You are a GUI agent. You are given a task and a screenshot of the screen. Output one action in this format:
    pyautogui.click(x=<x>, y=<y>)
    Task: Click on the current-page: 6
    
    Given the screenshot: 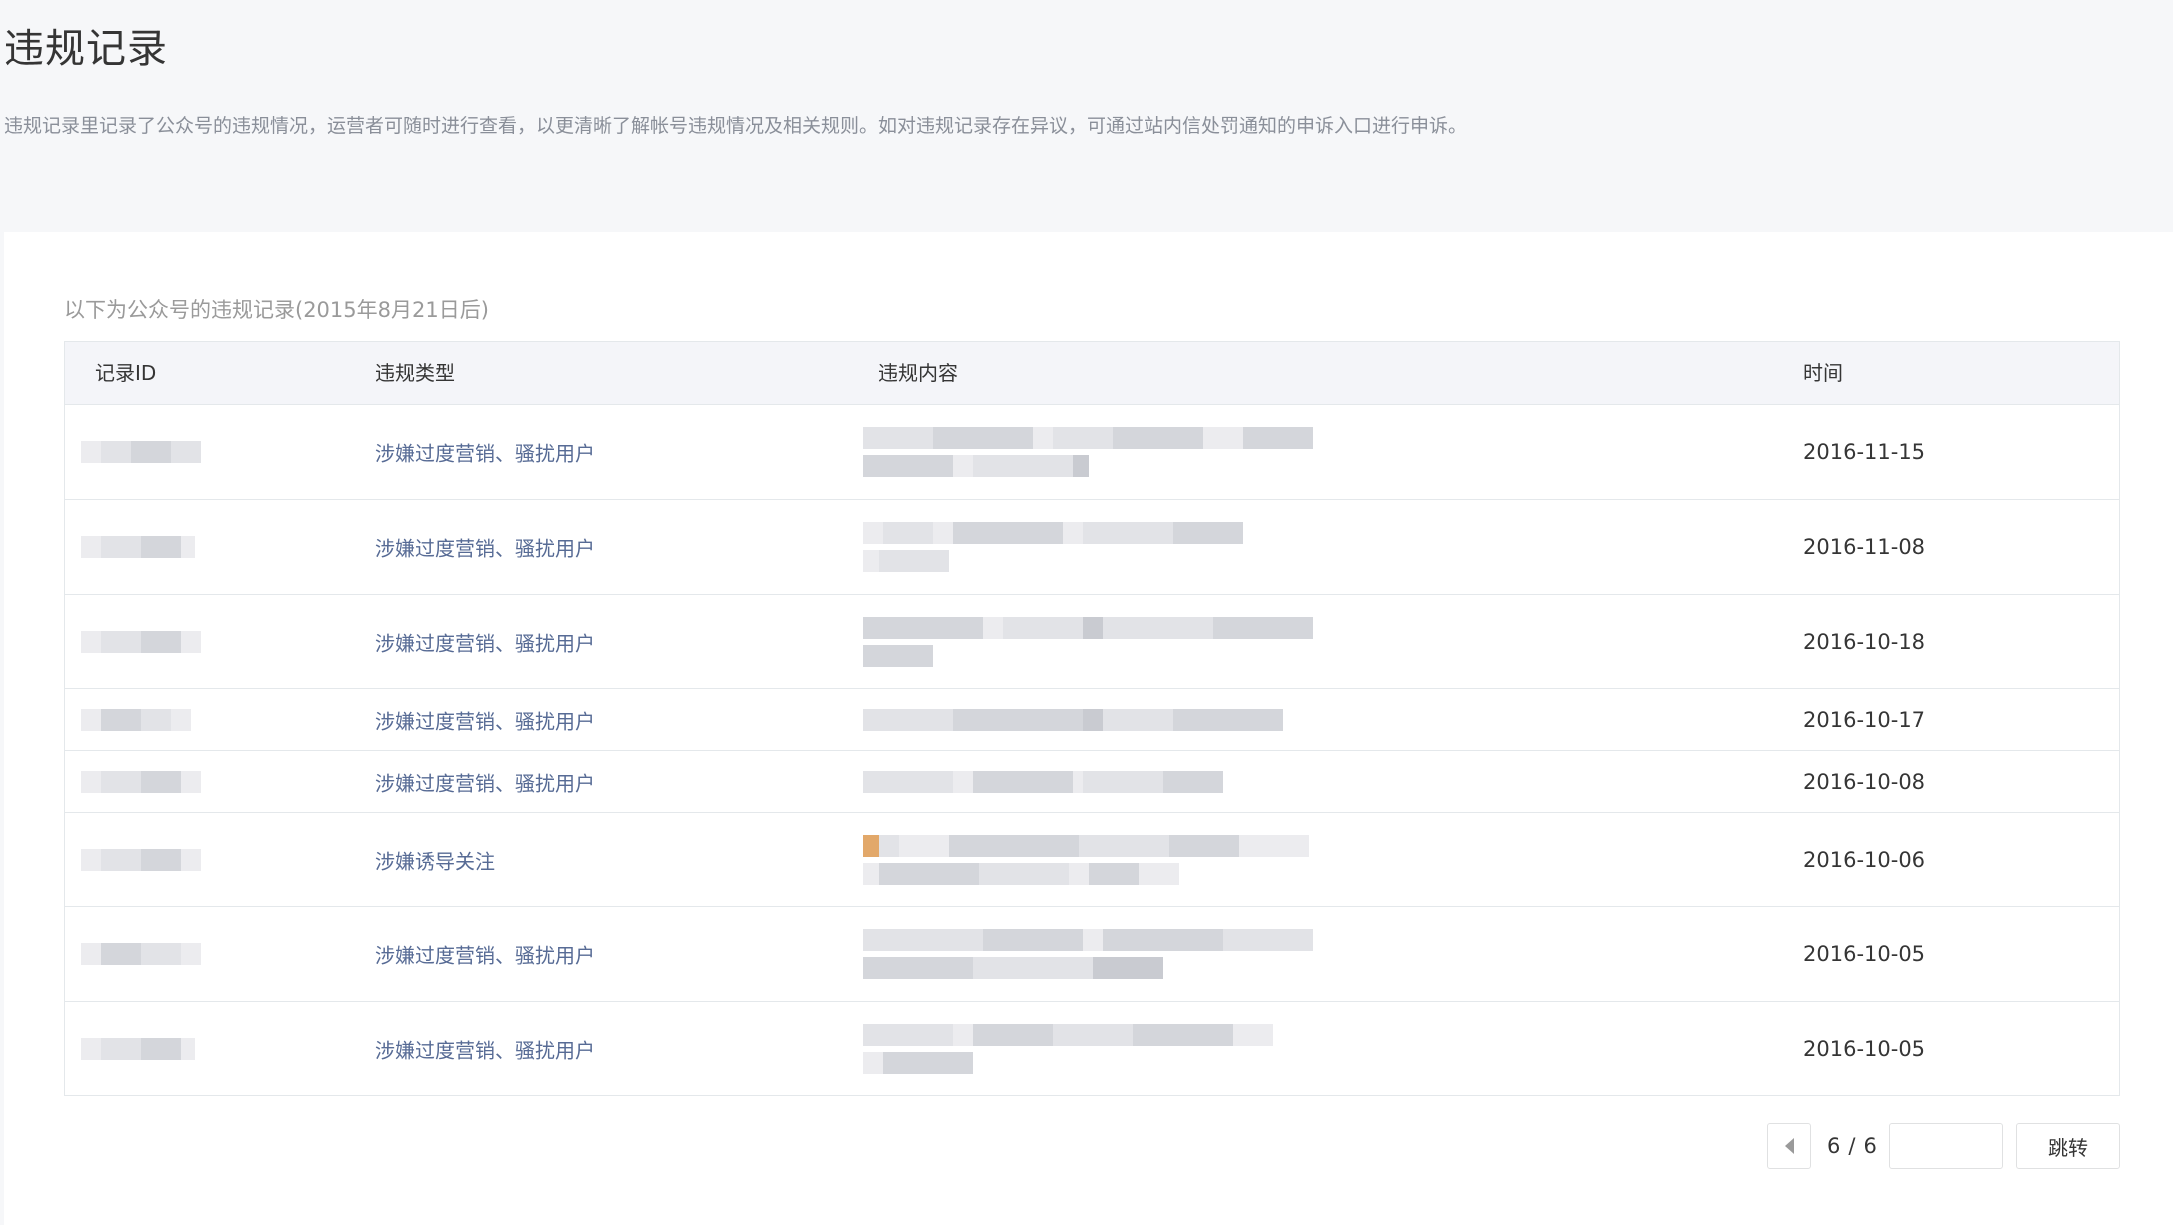 What is the action you would take?
    pyautogui.click(x=1834, y=1146)
    